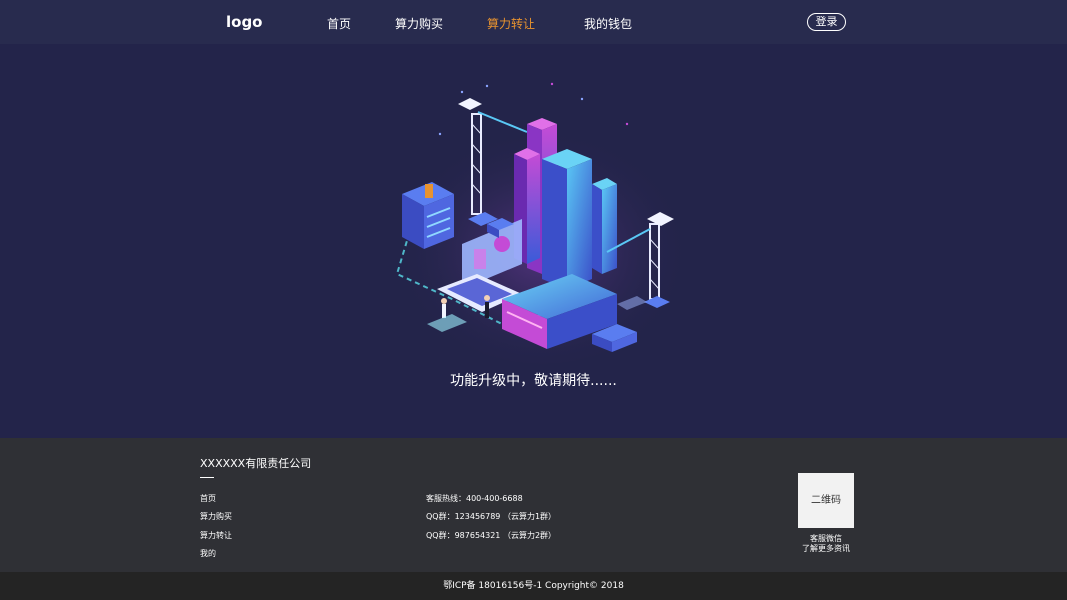  I want to click on copyright-bar: 鄂ICP备 18016156号-1 Copyright© 2018, so click(533, 586).